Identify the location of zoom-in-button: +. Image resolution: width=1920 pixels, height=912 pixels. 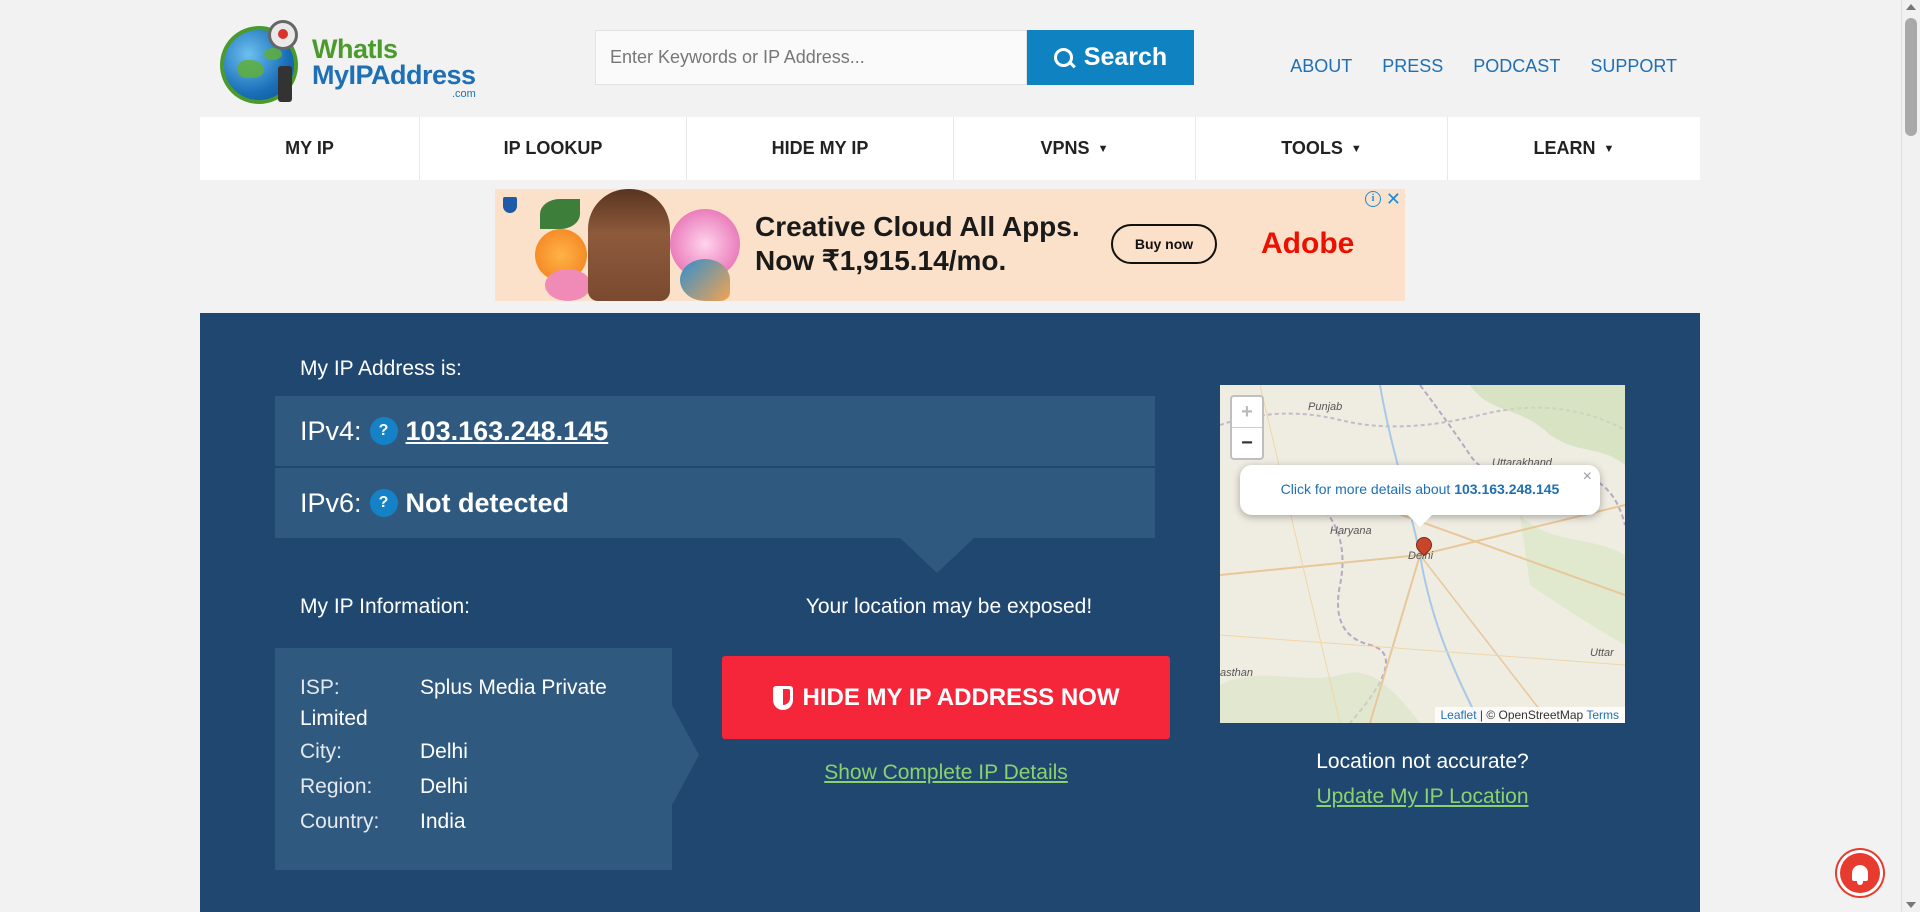
(1247, 412).